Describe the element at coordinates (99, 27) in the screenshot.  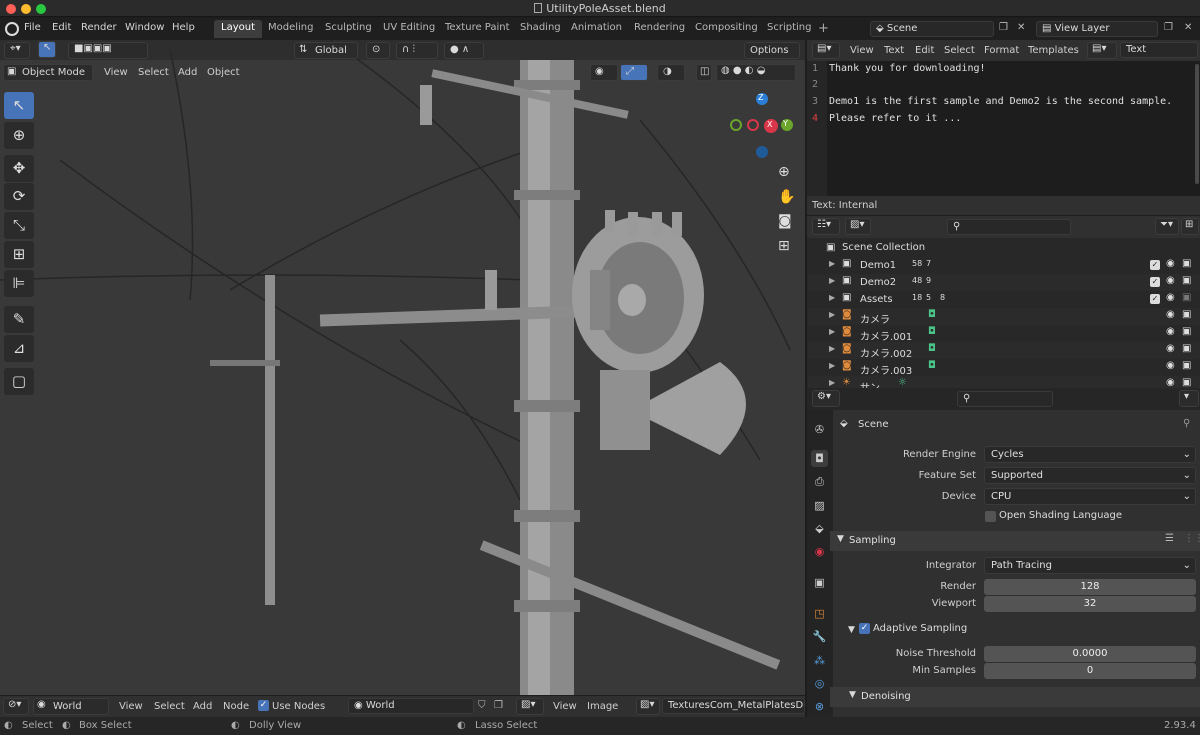
I see `menu-render: Render` at that location.